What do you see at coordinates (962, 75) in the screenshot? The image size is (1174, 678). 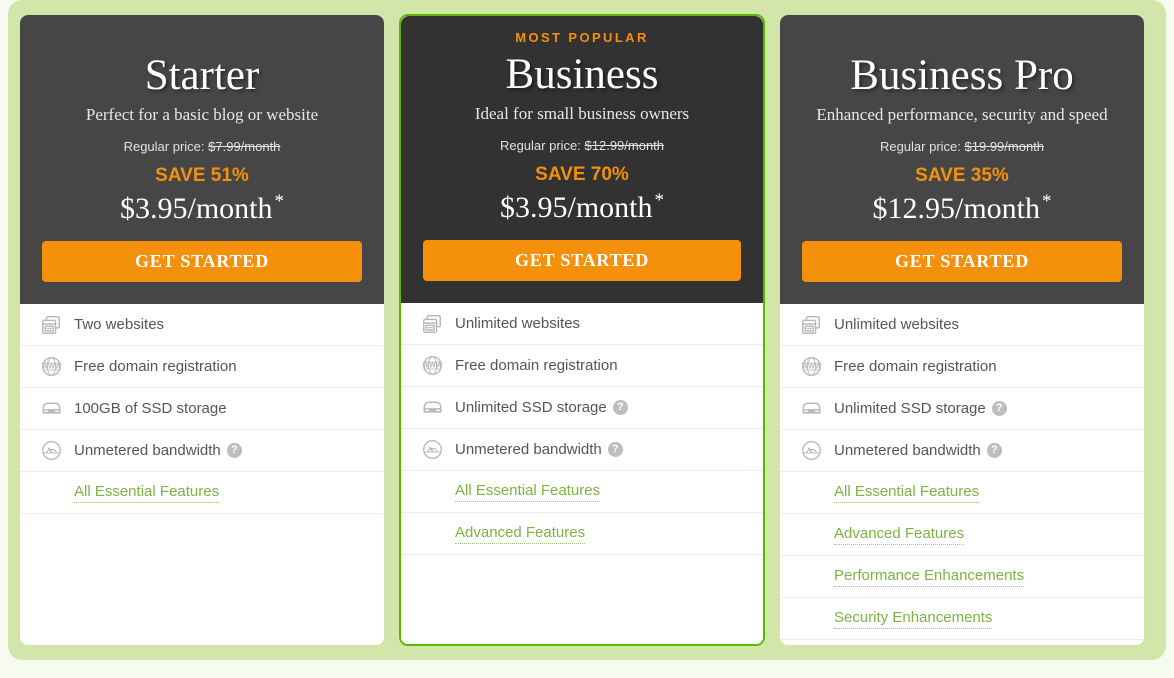 I see `plan-name: Business Pro` at bounding box center [962, 75].